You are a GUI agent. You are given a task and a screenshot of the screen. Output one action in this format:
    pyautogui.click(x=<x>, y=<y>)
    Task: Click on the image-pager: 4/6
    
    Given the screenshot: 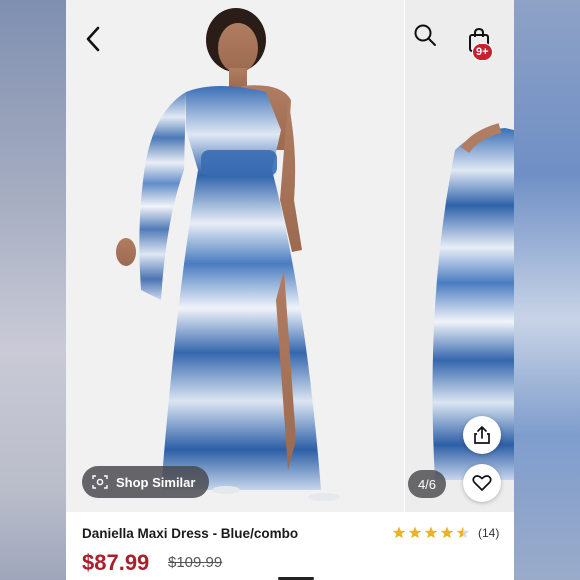 What is the action you would take?
    pyautogui.click(x=427, y=484)
    